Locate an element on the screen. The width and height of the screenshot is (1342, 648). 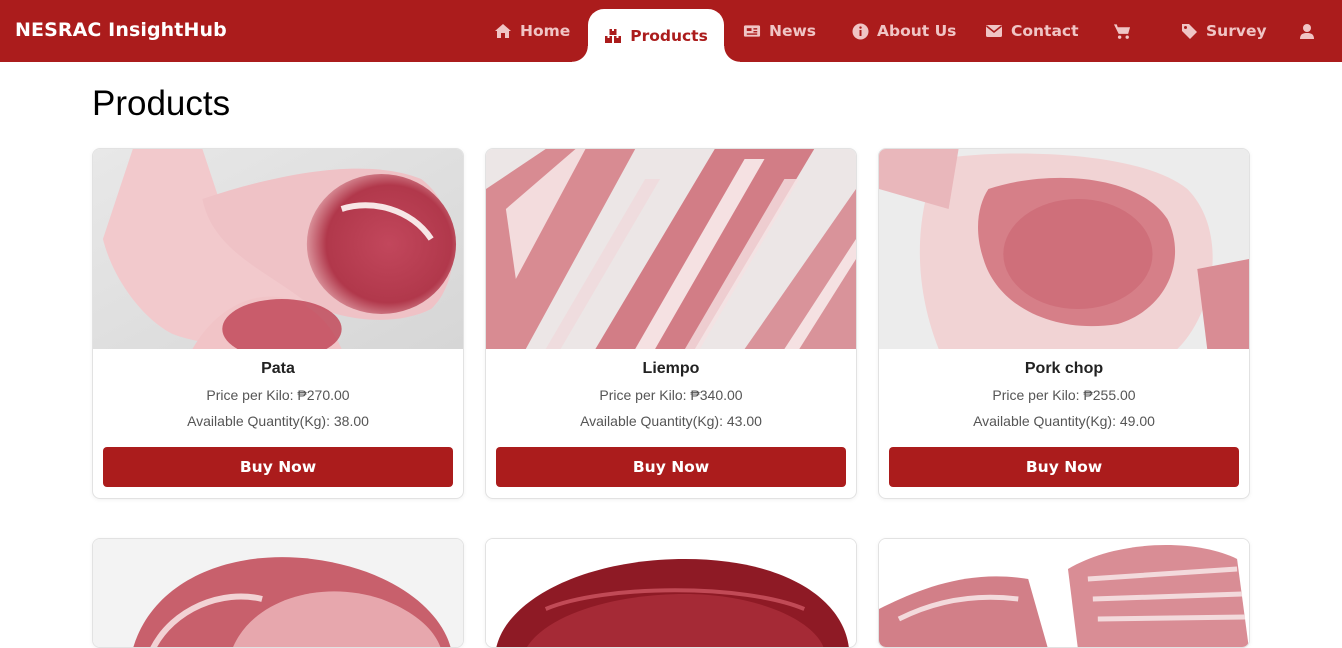
nav-products: Products is located at coordinates (656, 35).